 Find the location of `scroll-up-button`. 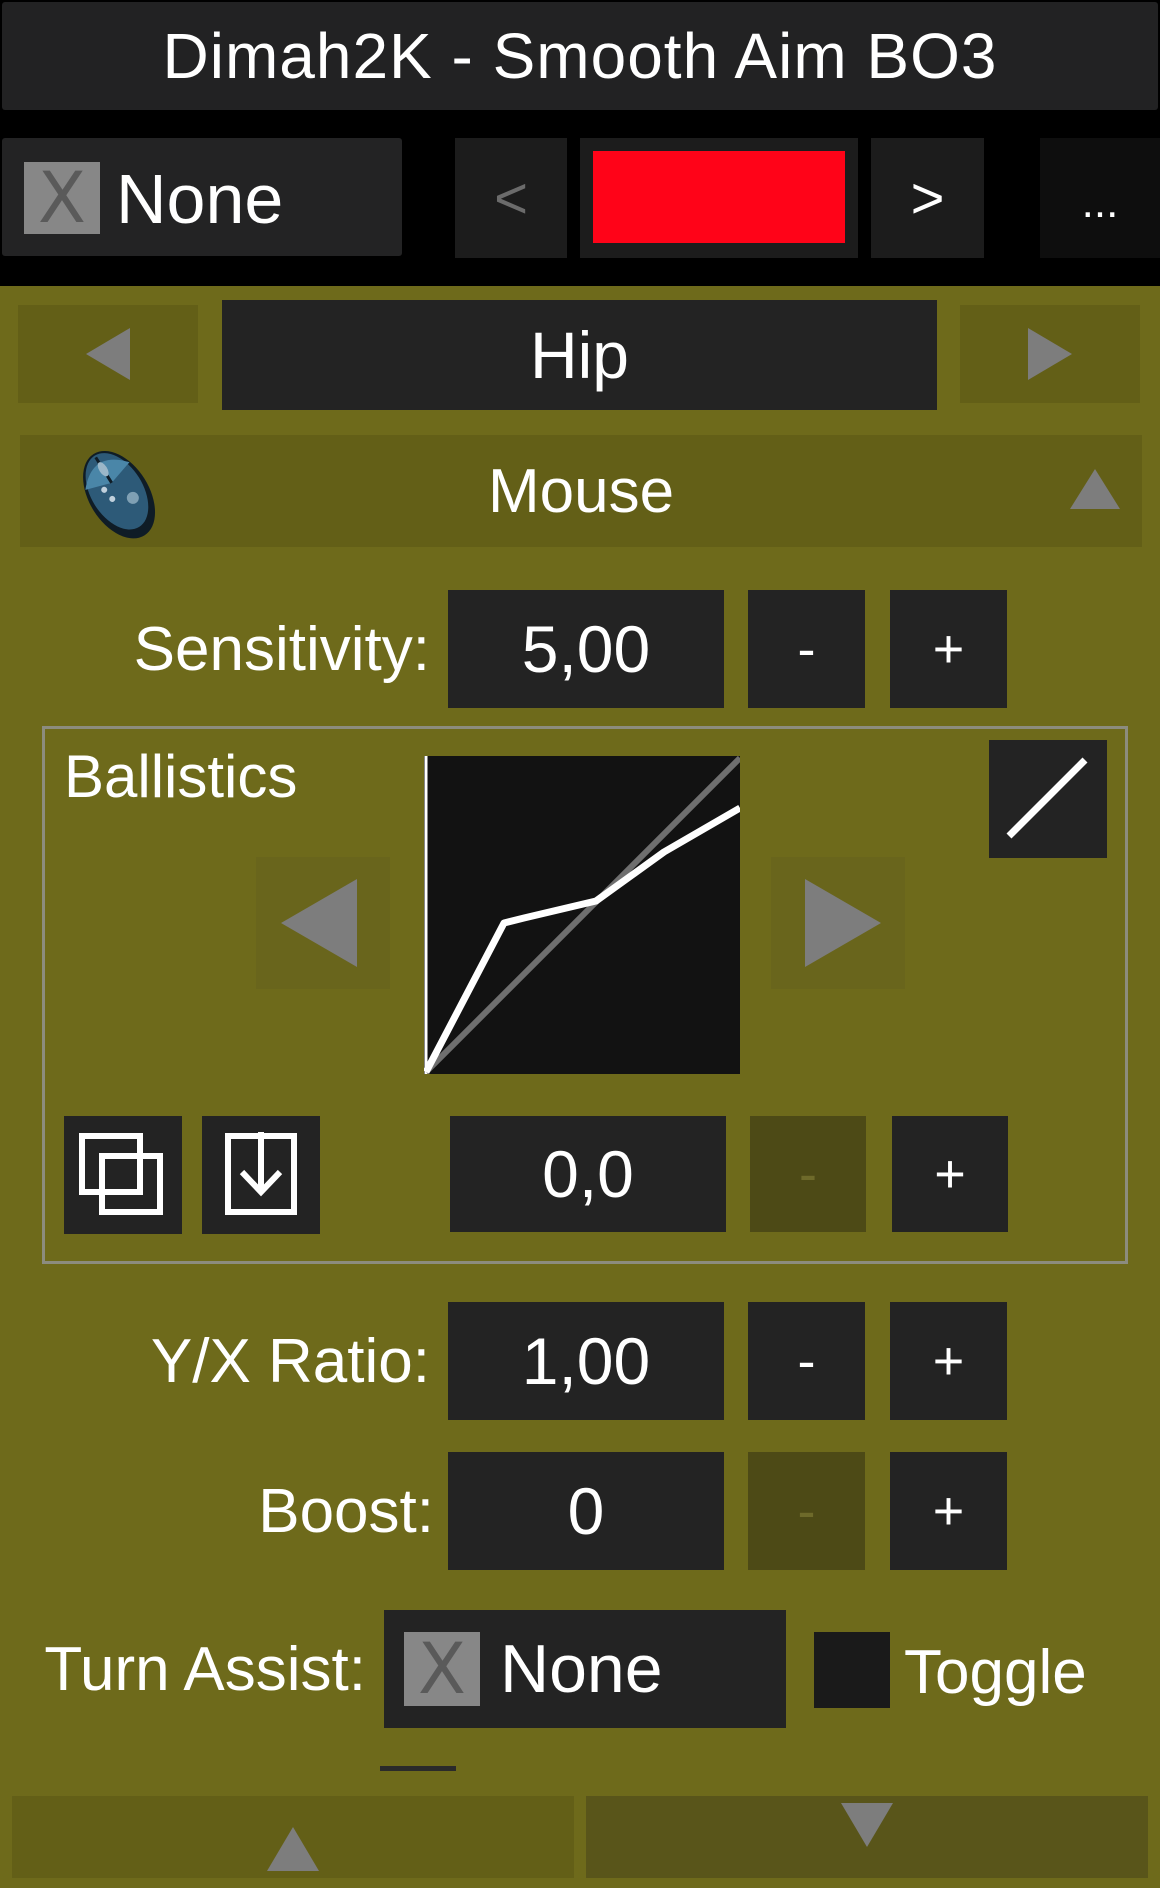

scroll-up-button is located at coordinates (293, 1837).